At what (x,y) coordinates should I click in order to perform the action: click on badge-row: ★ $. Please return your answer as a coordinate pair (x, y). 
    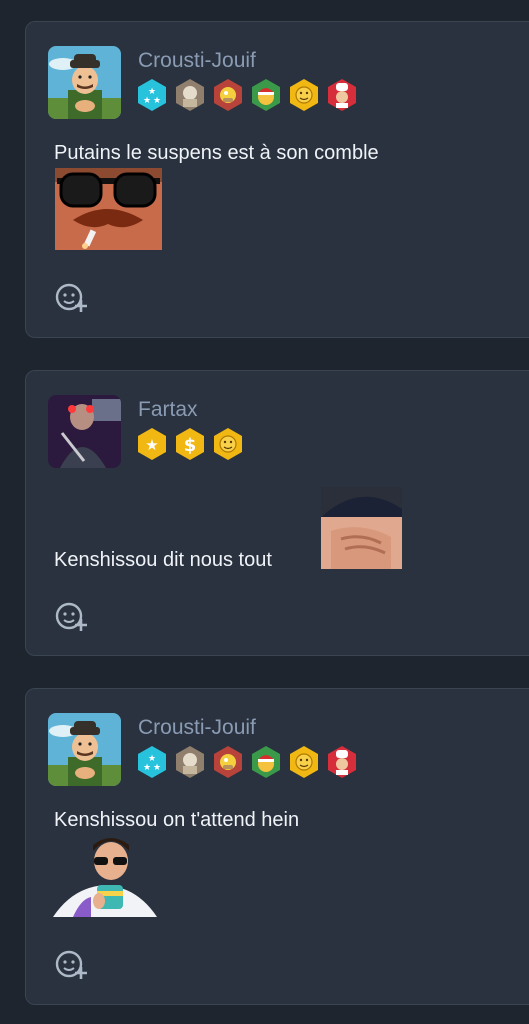
    Looking at the image, I should click on (190, 444).